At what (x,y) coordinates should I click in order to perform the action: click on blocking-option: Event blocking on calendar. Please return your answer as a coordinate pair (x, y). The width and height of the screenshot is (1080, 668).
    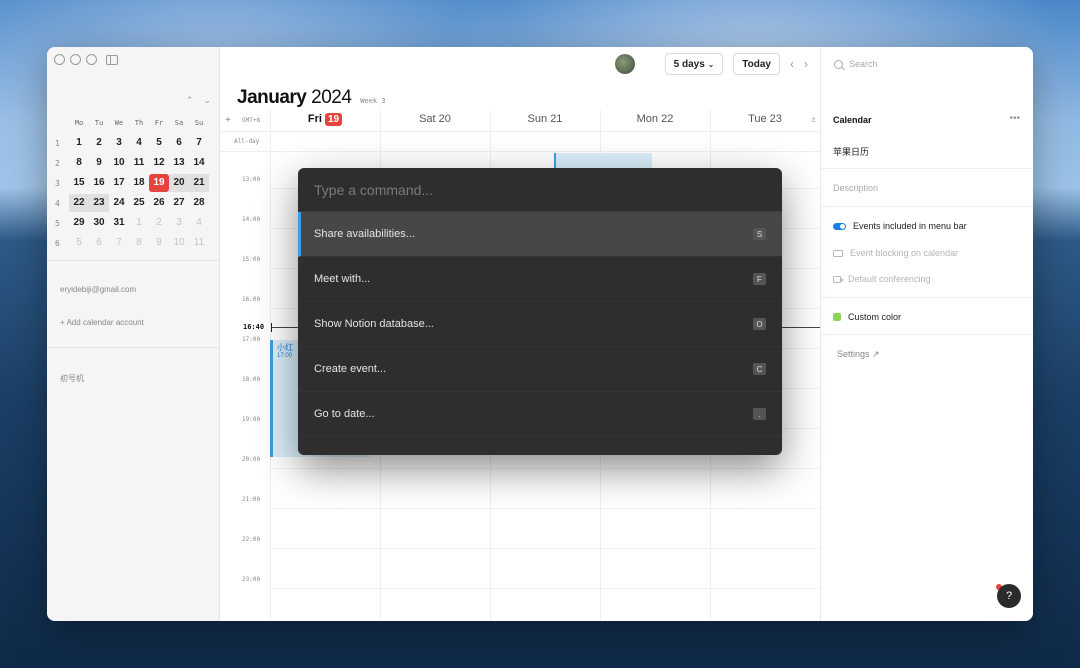
    Looking at the image, I should click on (895, 253).